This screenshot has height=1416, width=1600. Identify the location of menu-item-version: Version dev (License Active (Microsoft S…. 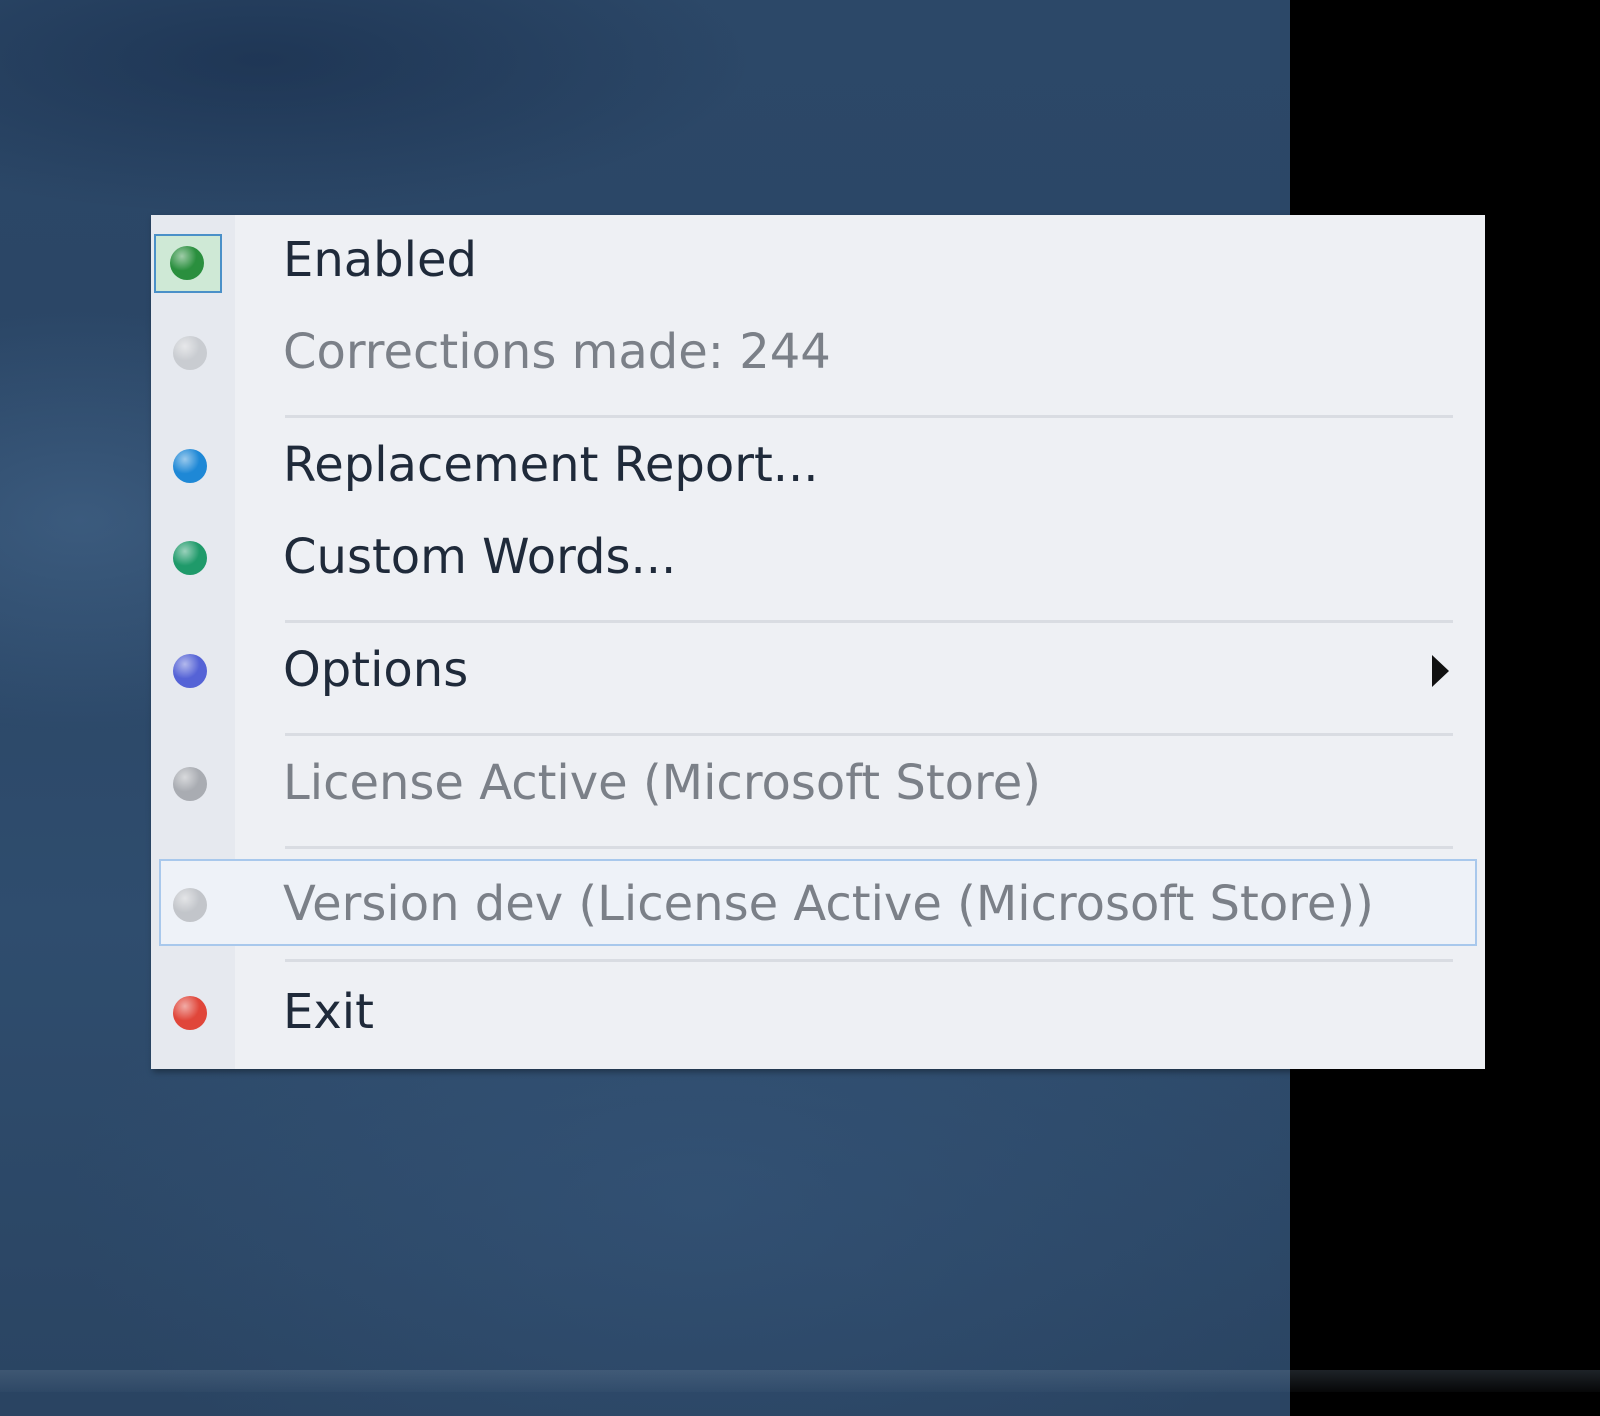
(818, 904).